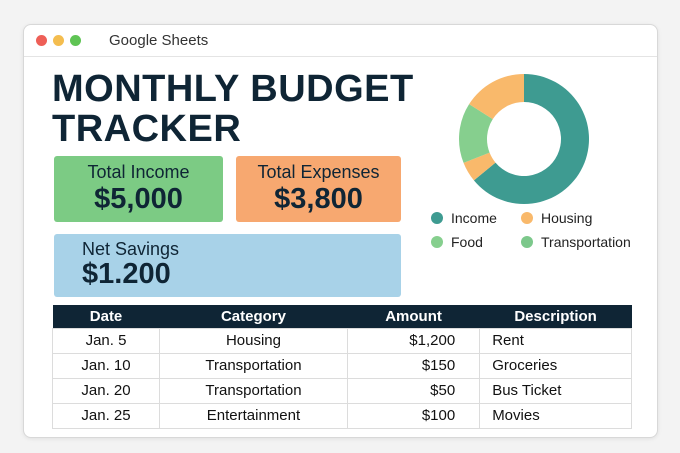 This screenshot has width=680, height=453. I want to click on net-savings-card: Net Savings $1.200, so click(227, 265).